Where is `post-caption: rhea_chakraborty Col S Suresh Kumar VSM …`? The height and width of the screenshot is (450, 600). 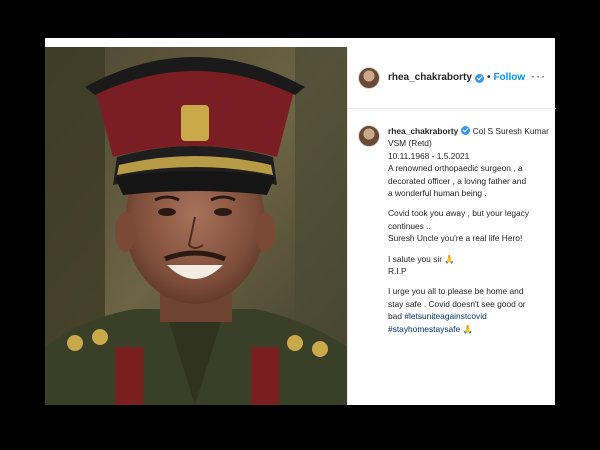
post-caption: rhea_chakraborty Col S Suresh Kumar VSM … is located at coordinates (454, 230).